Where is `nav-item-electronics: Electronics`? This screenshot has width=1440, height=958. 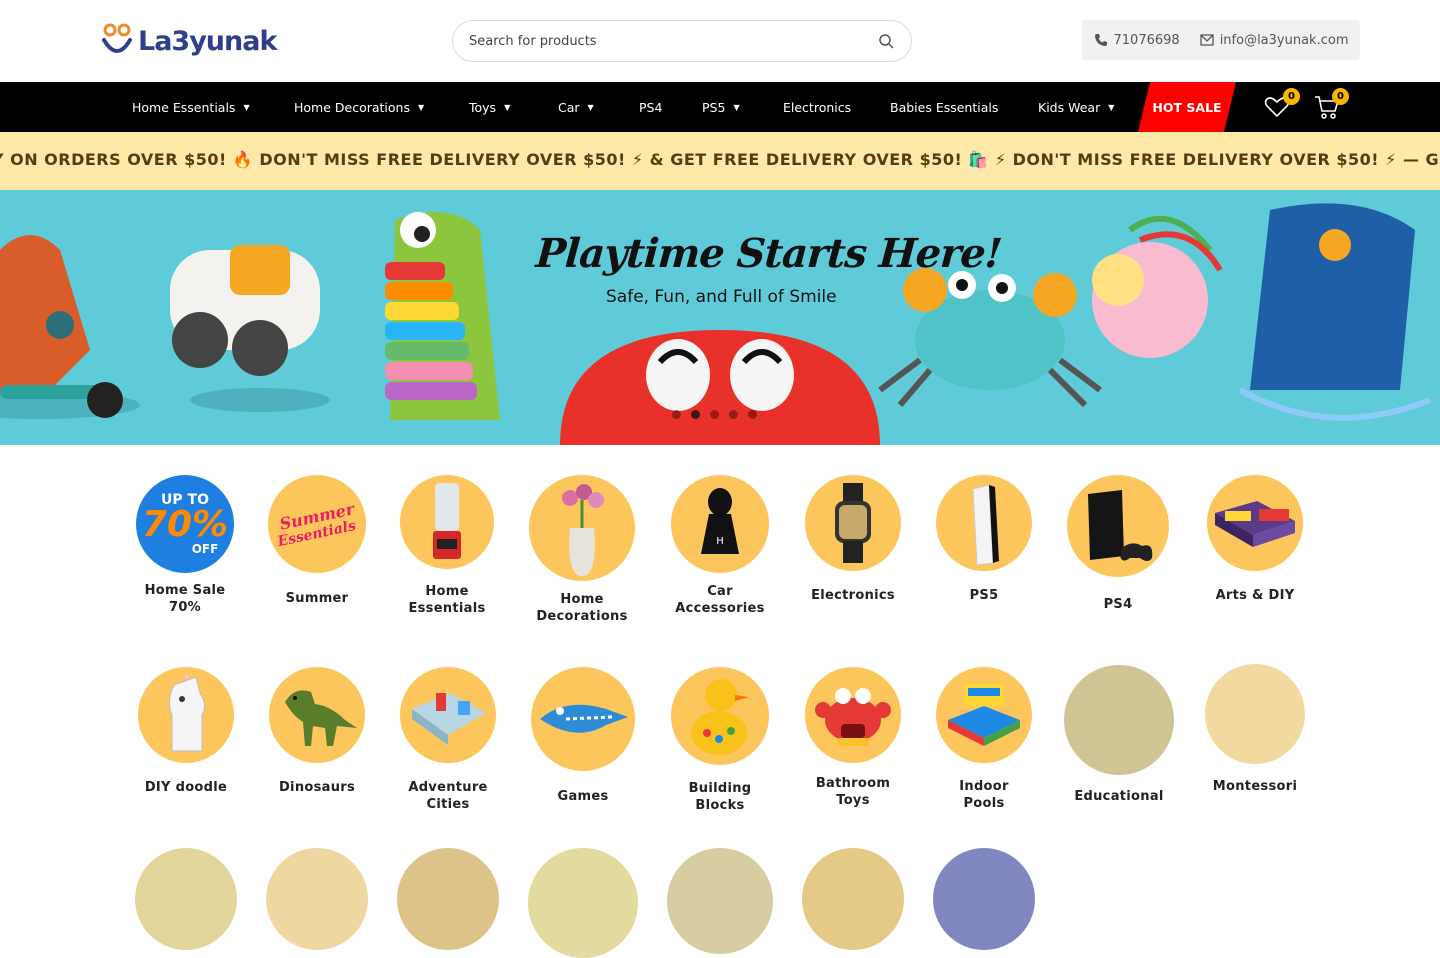 nav-item-electronics: Electronics is located at coordinates (817, 107).